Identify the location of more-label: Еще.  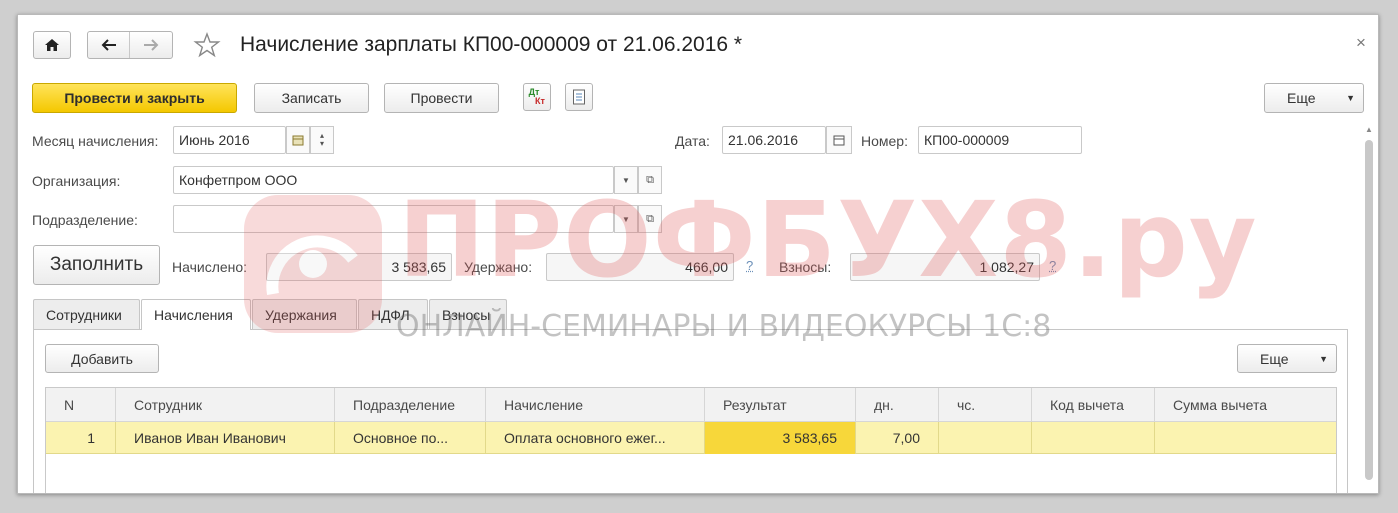
(1301, 98).